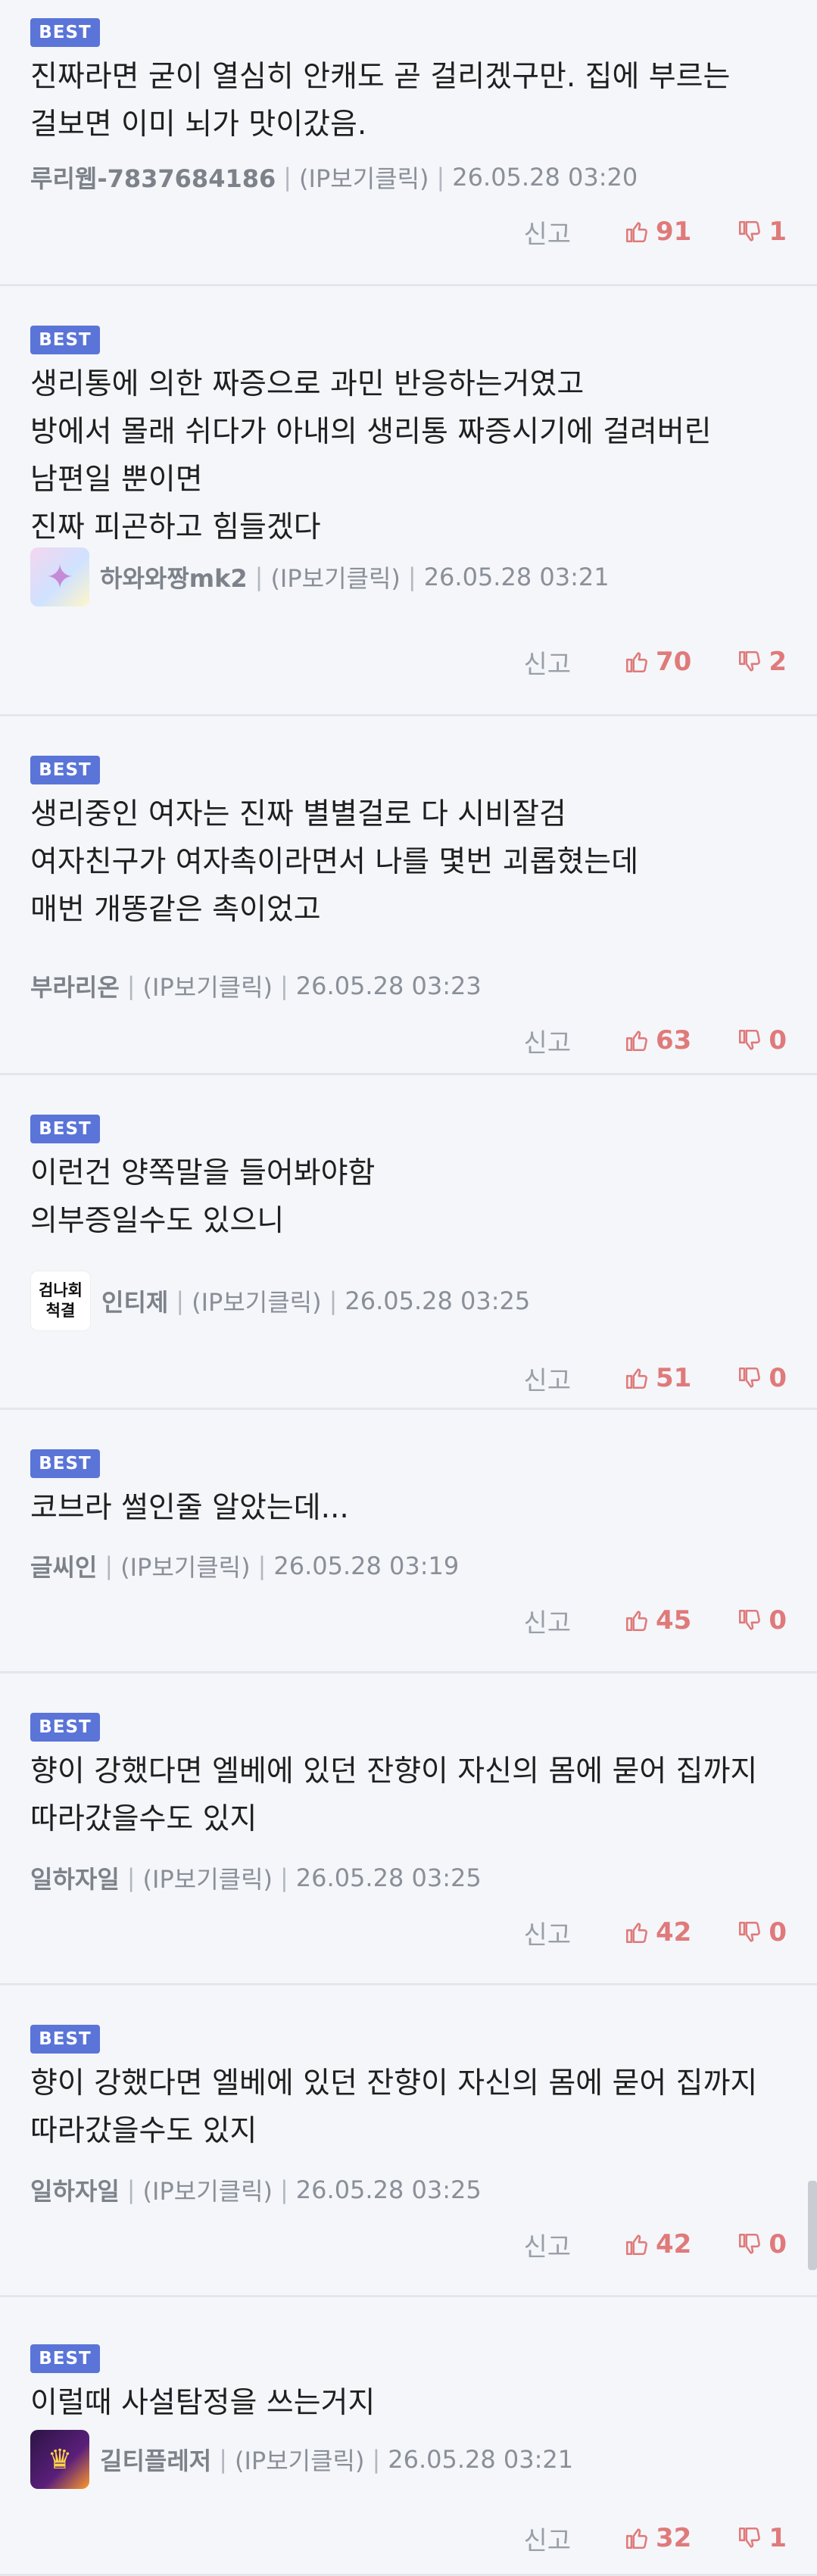  Describe the element at coordinates (657, 1620) in the screenshot. I see `upvote-button: 45` at that location.